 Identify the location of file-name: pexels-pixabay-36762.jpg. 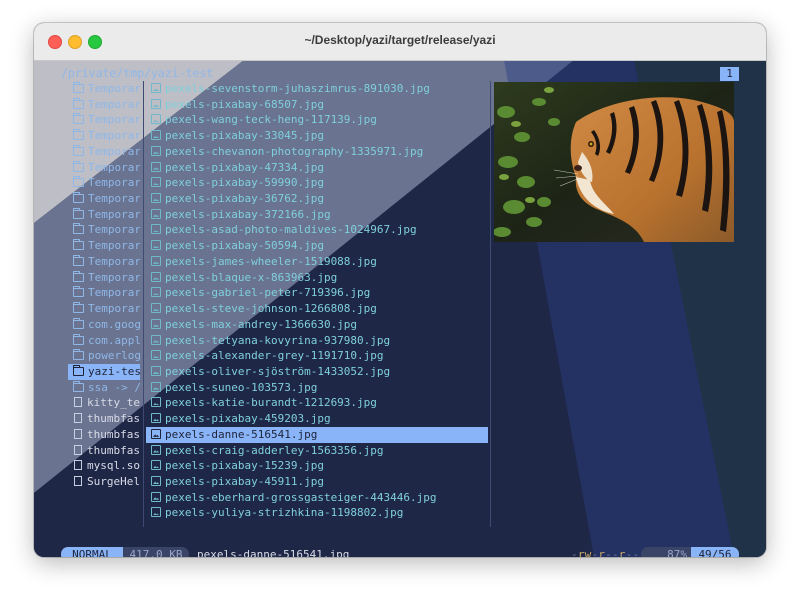
(244, 199).